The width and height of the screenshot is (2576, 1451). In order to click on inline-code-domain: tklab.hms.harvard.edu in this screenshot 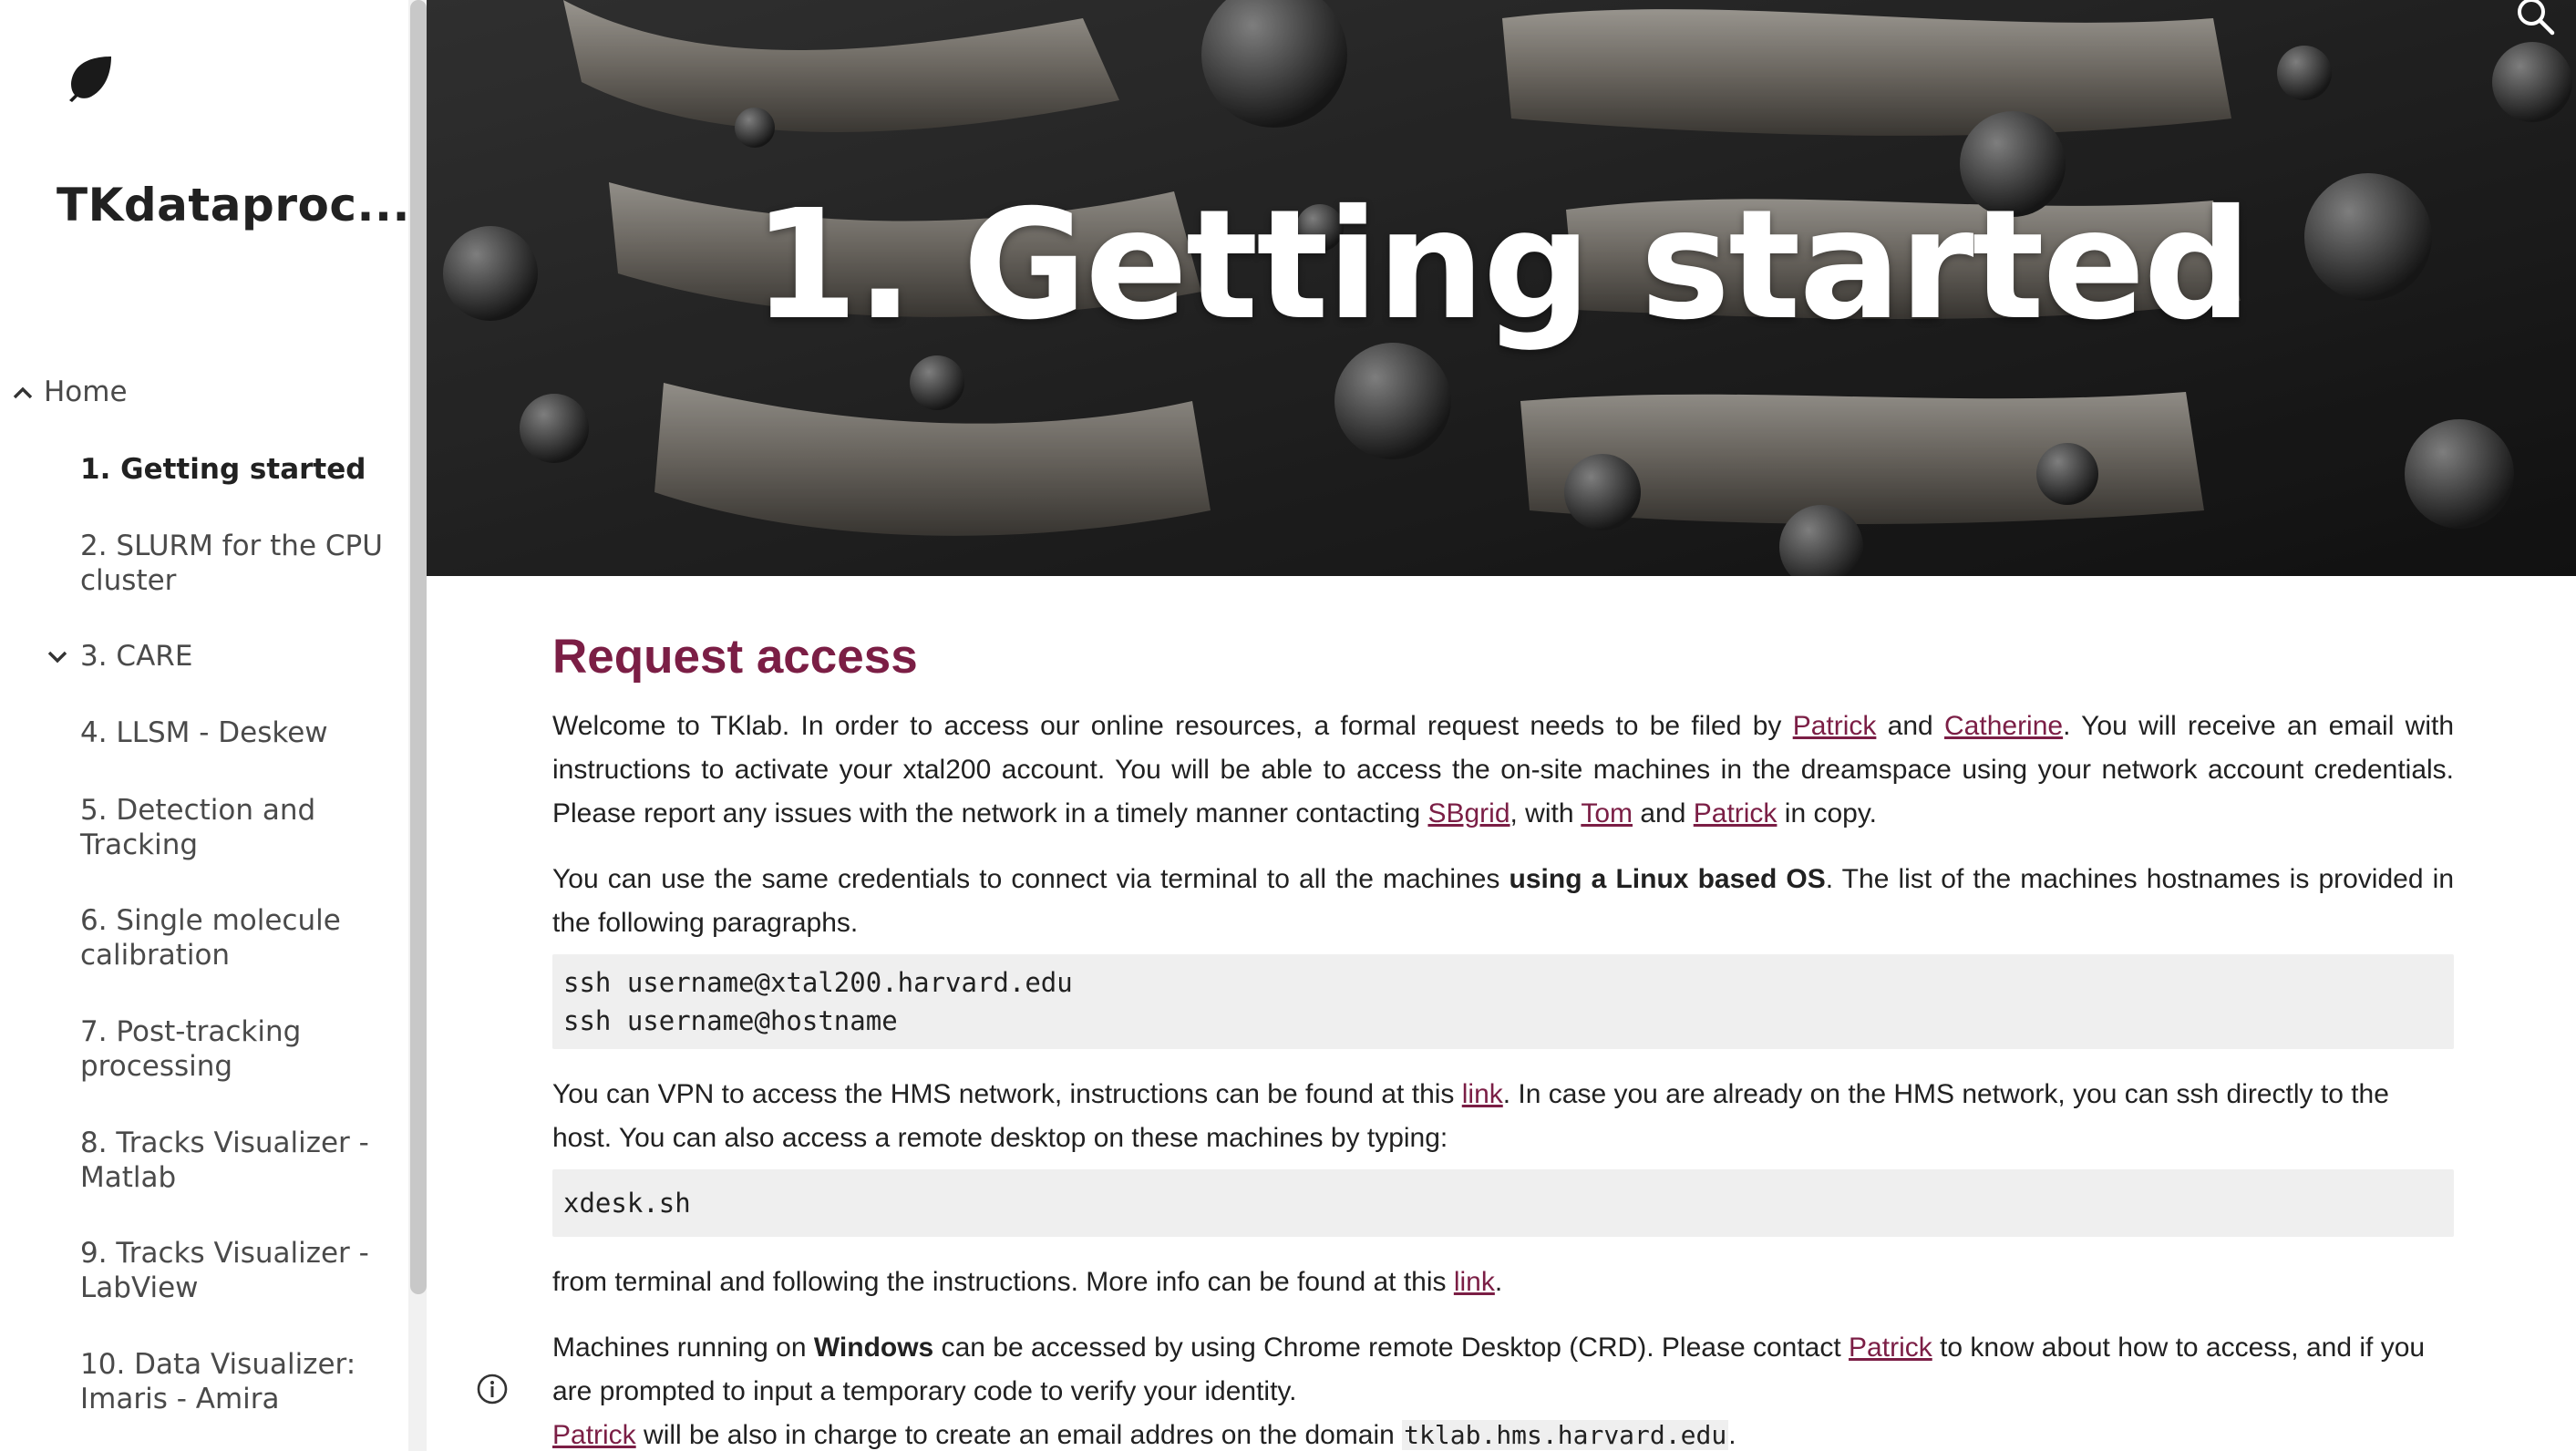, I will do `click(1565, 1435)`.